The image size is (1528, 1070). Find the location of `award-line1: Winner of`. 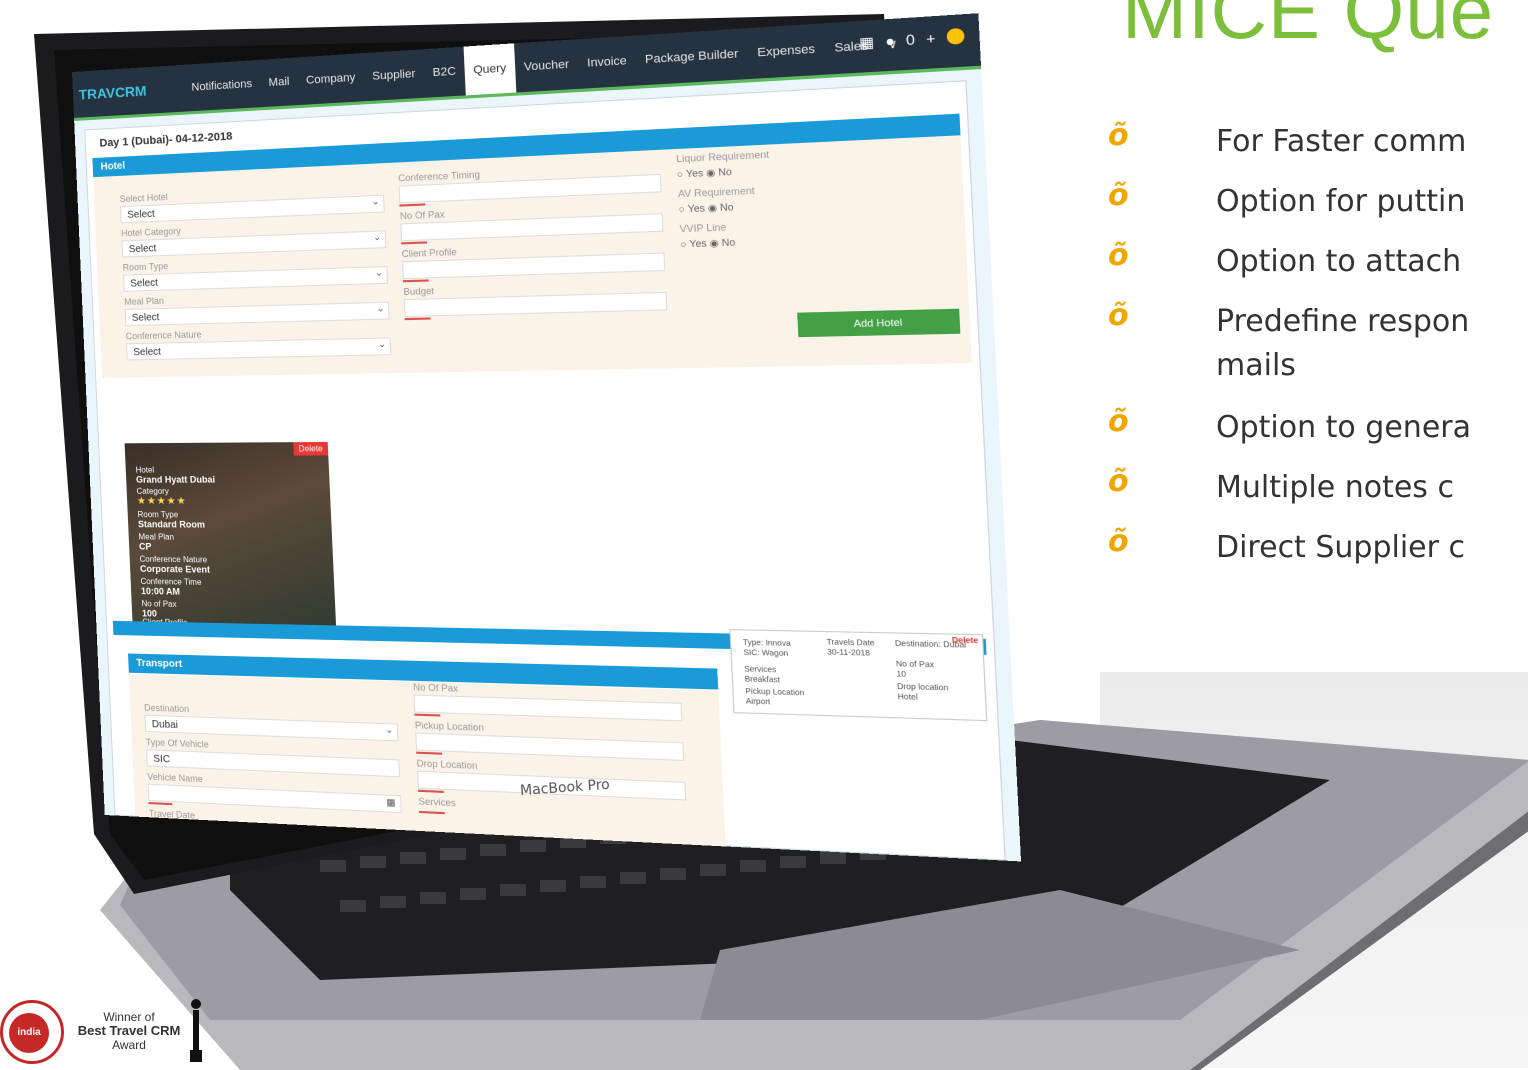

award-line1: Winner of is located at coordinates (129, 1017).